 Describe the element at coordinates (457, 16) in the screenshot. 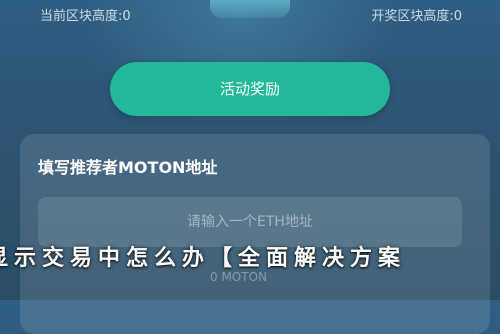

I see `draw-block-height-value: 0` at that location.